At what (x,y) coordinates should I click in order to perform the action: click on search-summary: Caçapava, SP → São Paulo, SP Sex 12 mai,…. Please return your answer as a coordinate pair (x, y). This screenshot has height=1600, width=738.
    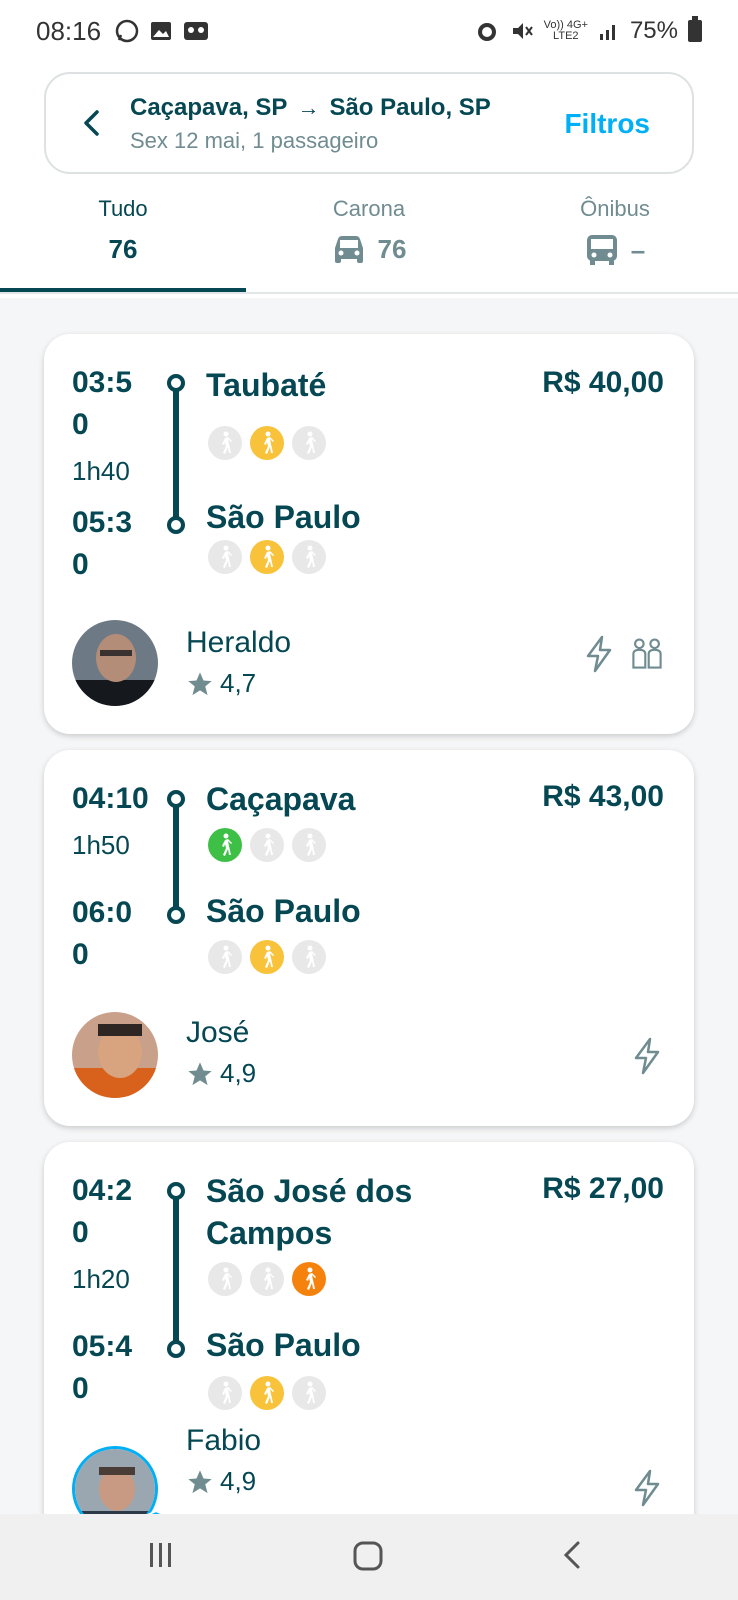
    Looking at the image, I should click on (369, 123).